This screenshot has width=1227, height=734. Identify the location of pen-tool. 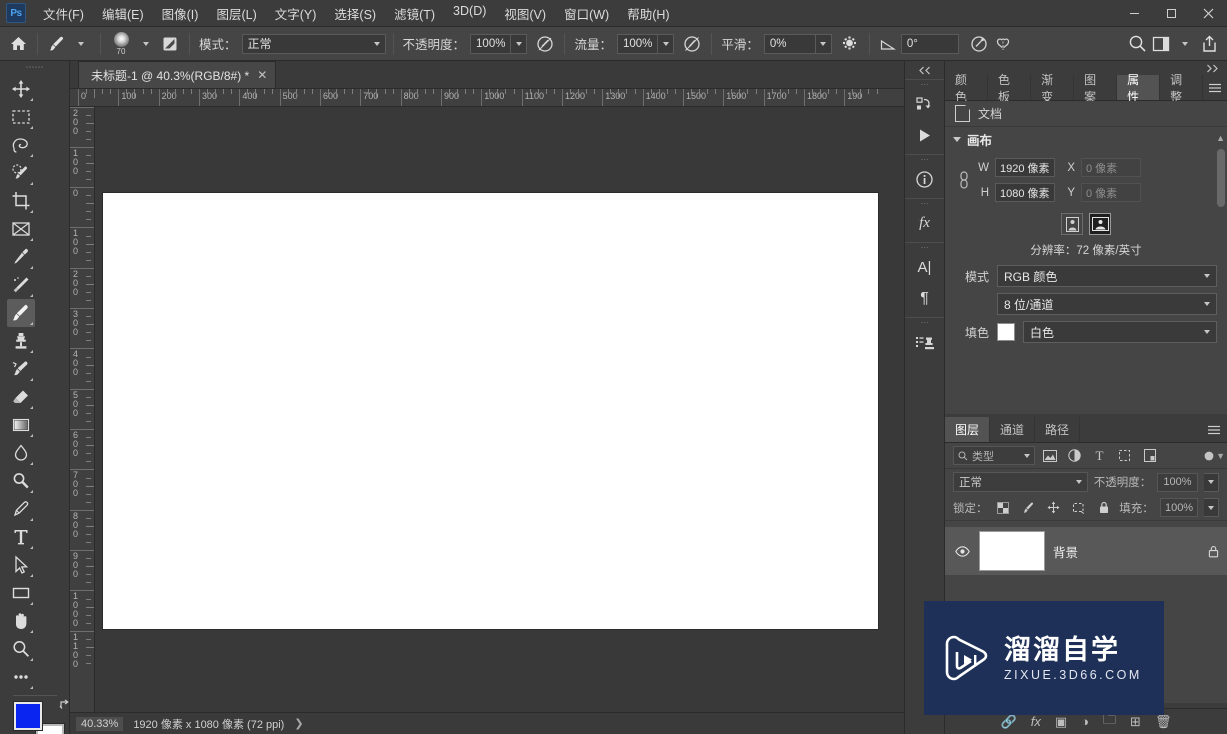
(21, 509).